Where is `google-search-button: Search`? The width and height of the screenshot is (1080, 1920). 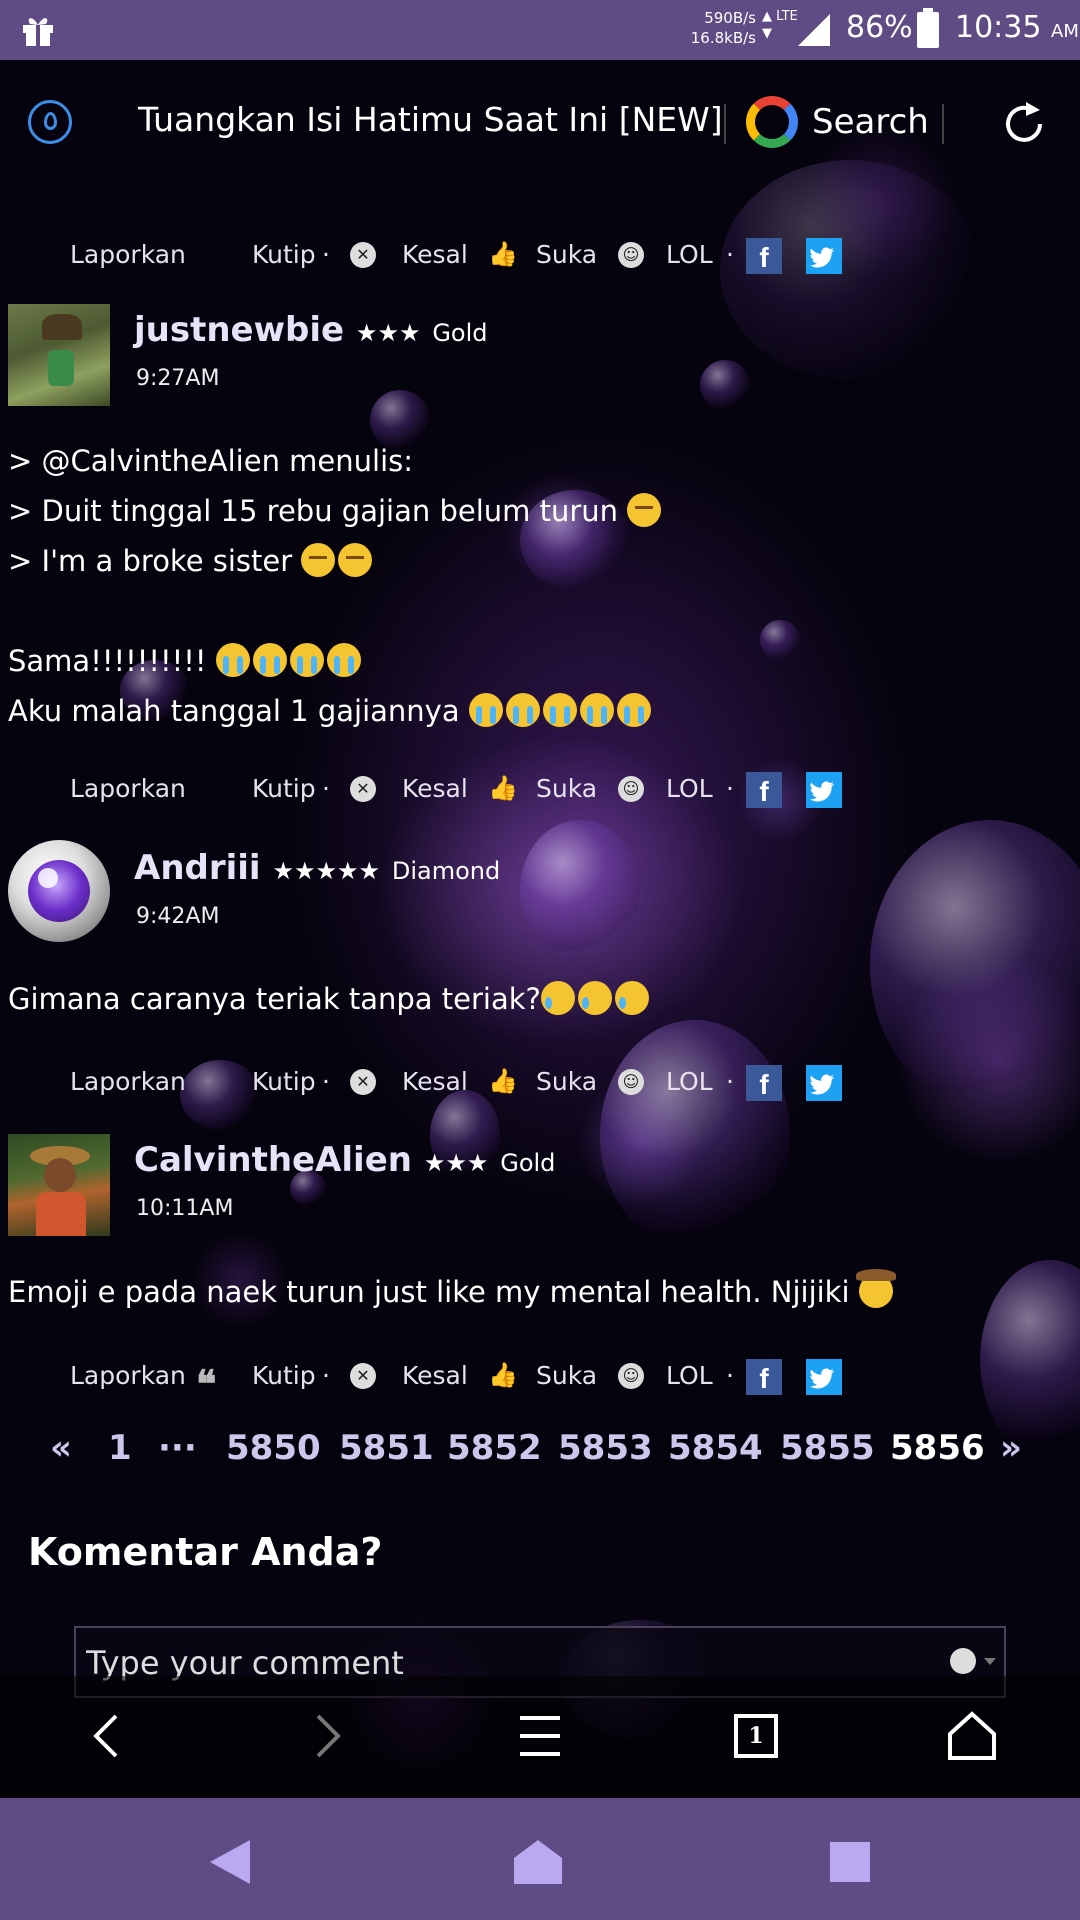
google-search-button: Search is located at coordinates (837, 122).